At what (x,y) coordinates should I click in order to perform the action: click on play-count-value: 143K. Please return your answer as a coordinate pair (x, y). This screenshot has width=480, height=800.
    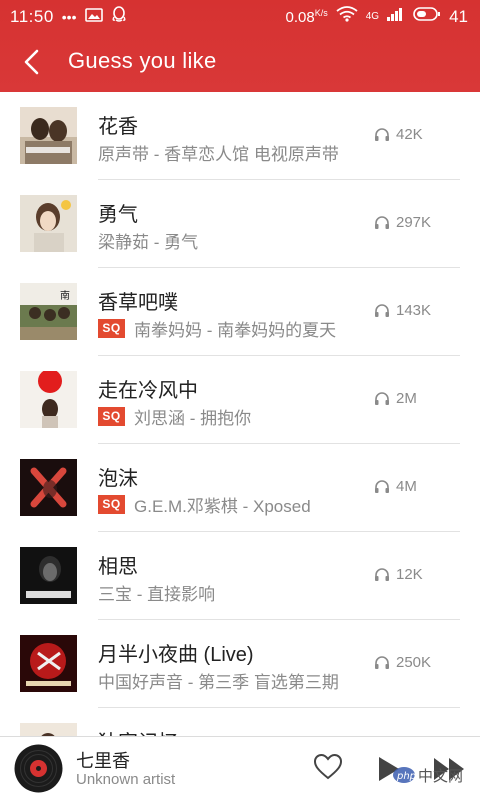
    Looking at the image, I should click on (414, 310).